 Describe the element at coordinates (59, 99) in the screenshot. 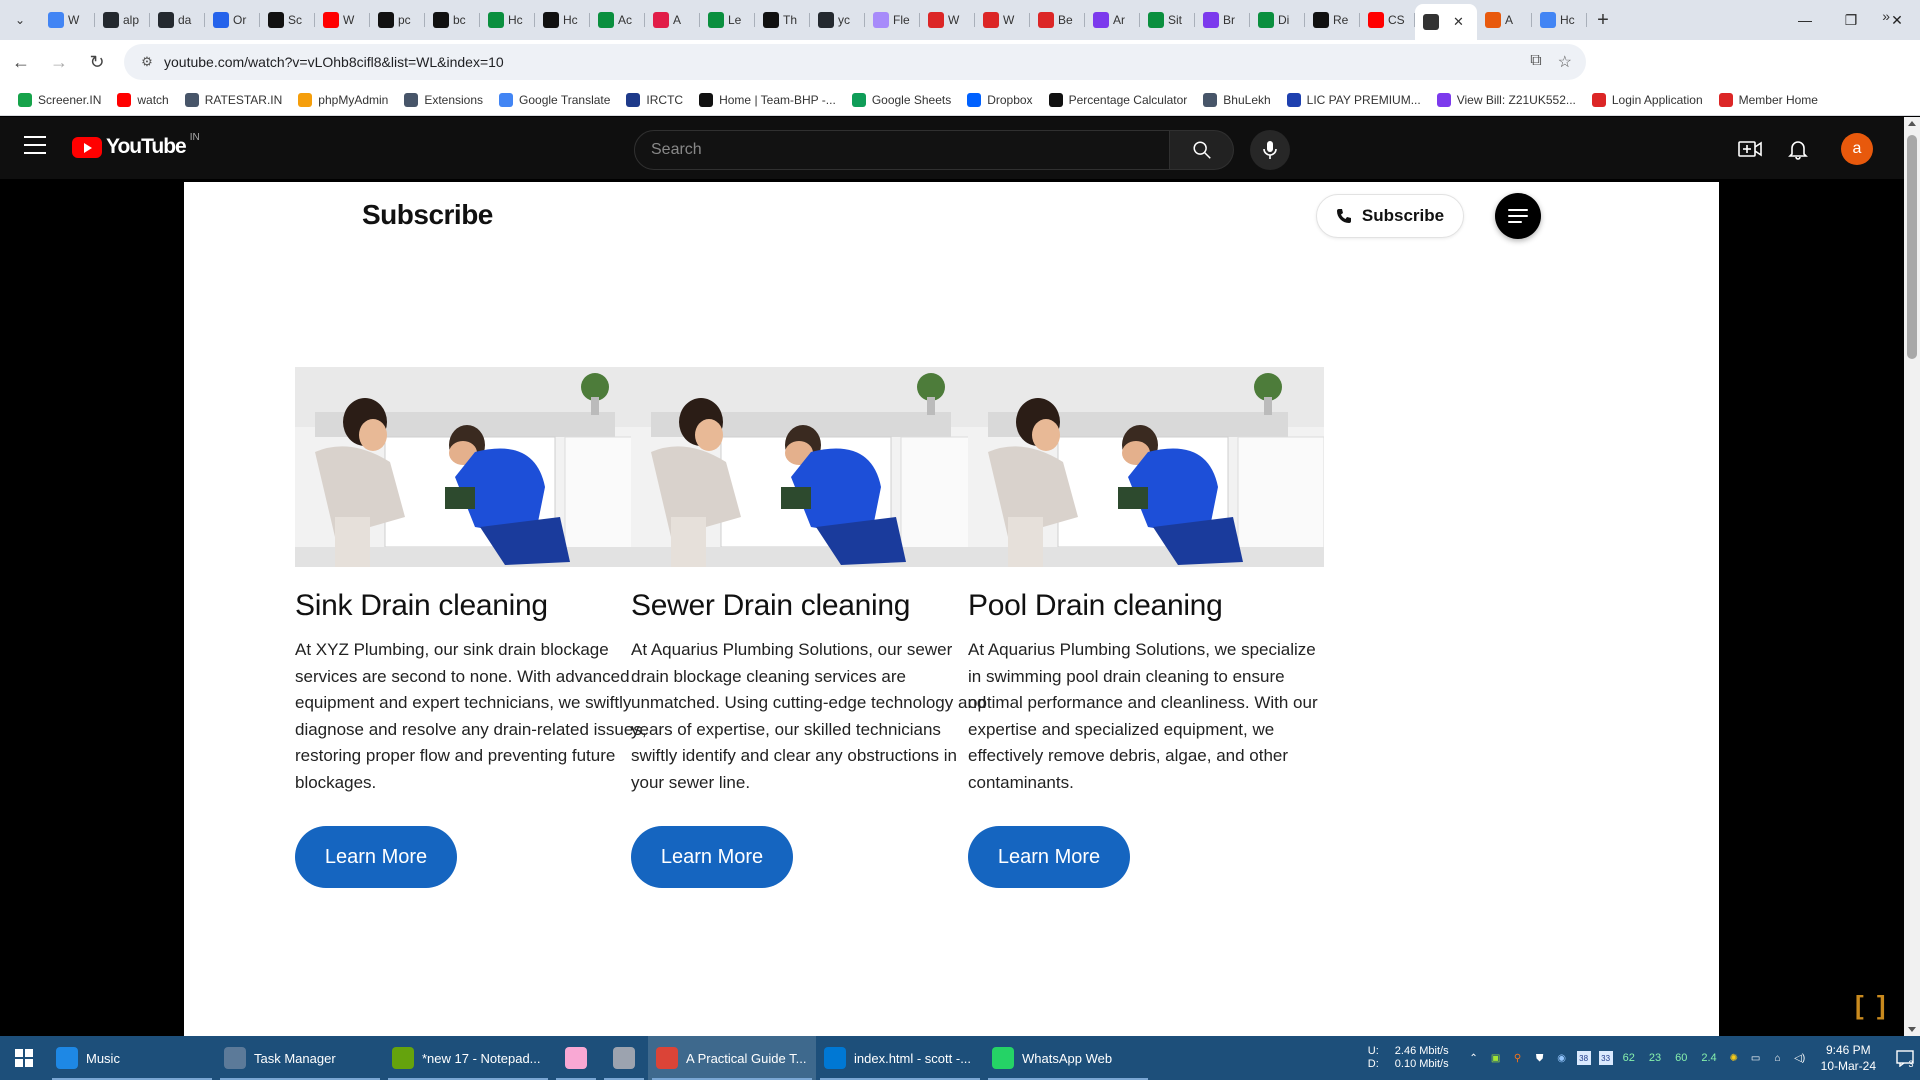

I see `bookmark-item: Screener.IN` at that location.